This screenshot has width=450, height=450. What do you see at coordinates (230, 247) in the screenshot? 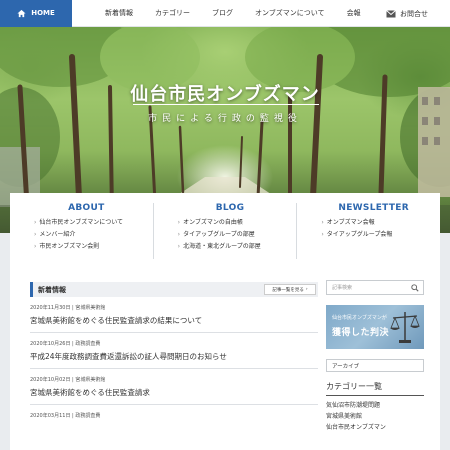
I see `blog-link-hokkaido: 北海道・東北グループの部屋` at bounding box center [230, 247].